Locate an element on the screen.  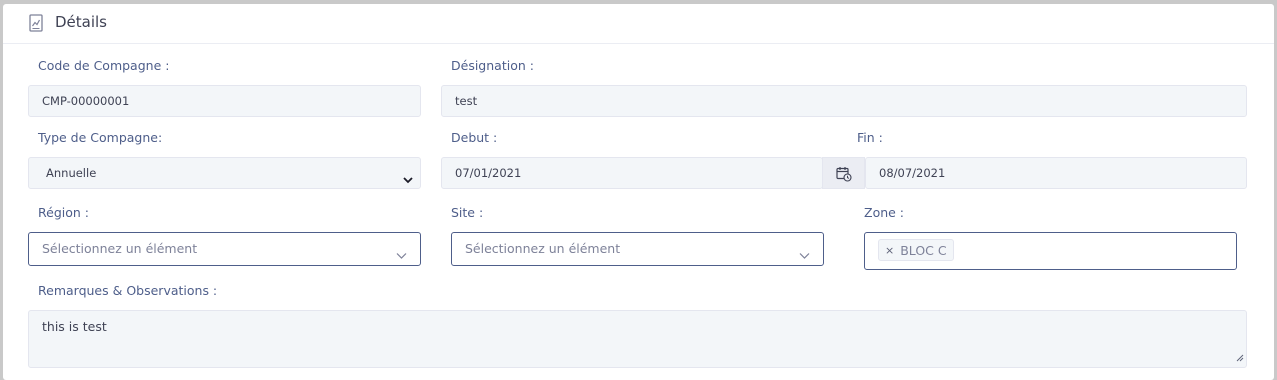
region-placeholder: Sélectionnez un élément is located at coordinates (120, 248).